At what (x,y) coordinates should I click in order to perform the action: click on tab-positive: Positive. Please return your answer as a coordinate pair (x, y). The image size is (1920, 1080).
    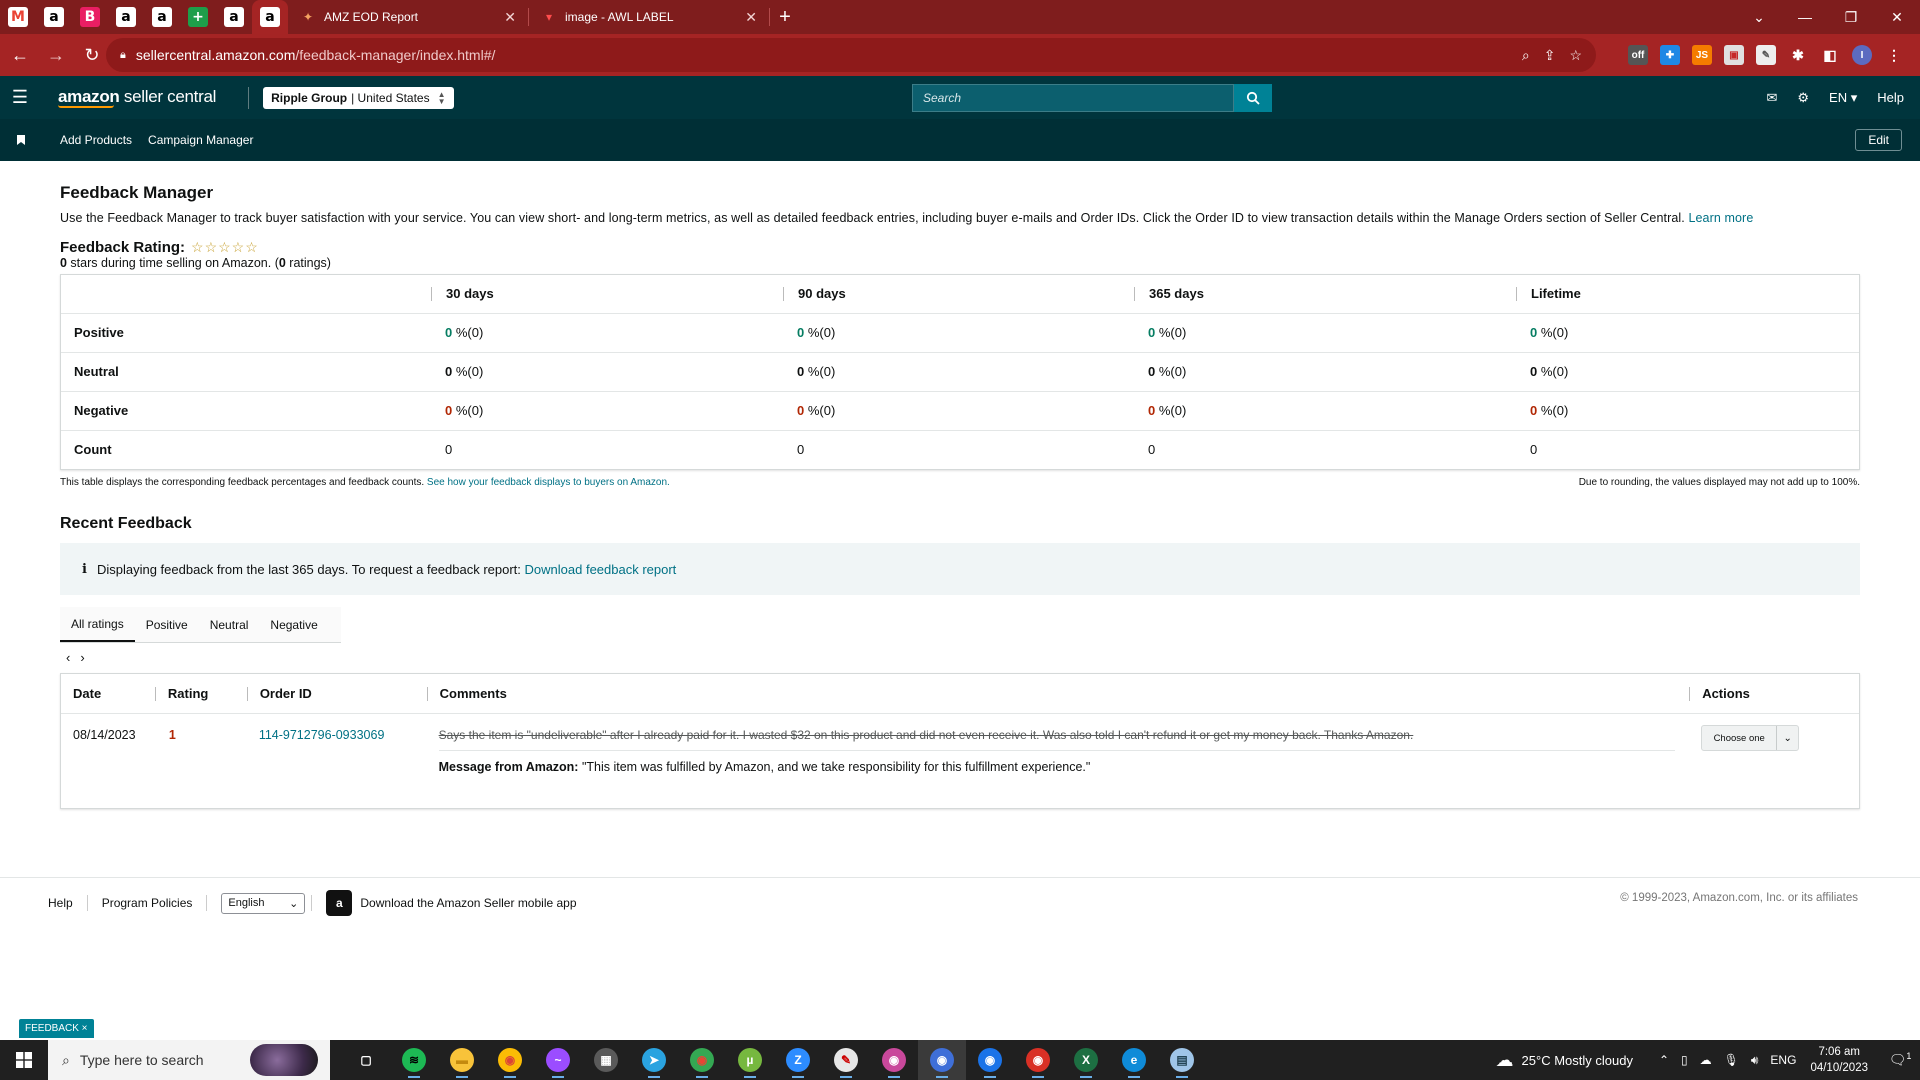
    Looking at the image, I should click on (167, 624).